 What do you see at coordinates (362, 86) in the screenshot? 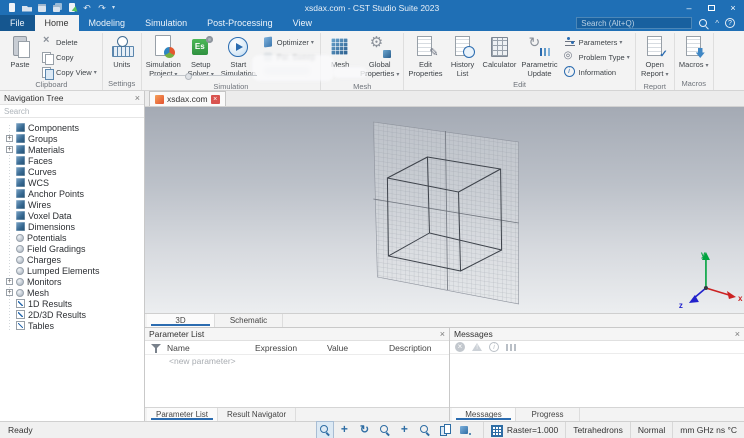
I see `ribbon-group-label: Mesh` at bounding box center [362, 86].